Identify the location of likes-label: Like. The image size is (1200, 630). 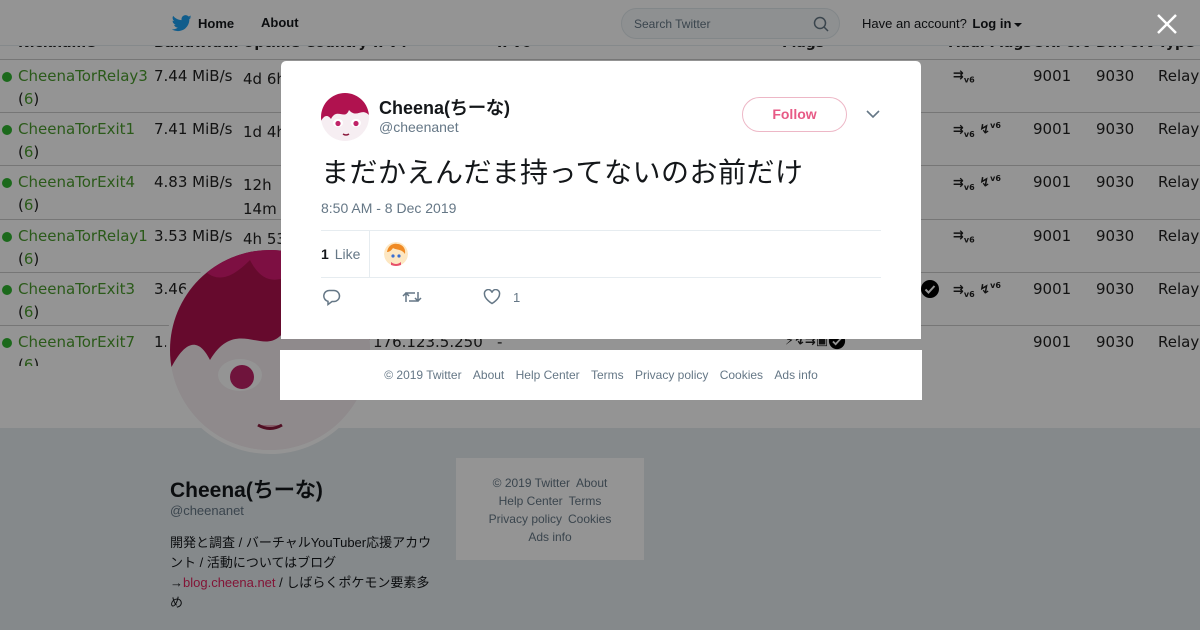
(347, 254).